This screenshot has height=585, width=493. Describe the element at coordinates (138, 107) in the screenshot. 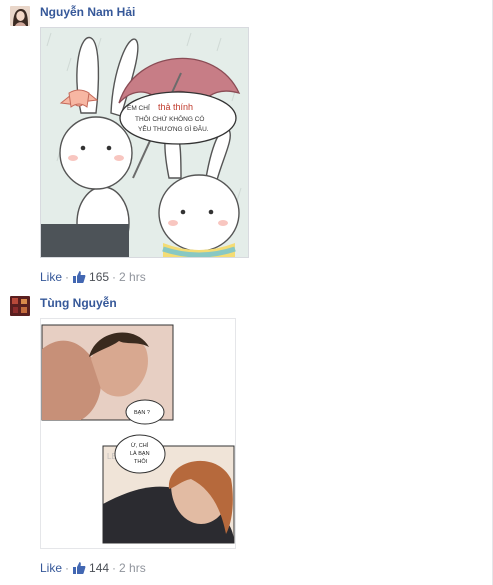

I see `bubble-text-1a: EM CHỈ` at that location.